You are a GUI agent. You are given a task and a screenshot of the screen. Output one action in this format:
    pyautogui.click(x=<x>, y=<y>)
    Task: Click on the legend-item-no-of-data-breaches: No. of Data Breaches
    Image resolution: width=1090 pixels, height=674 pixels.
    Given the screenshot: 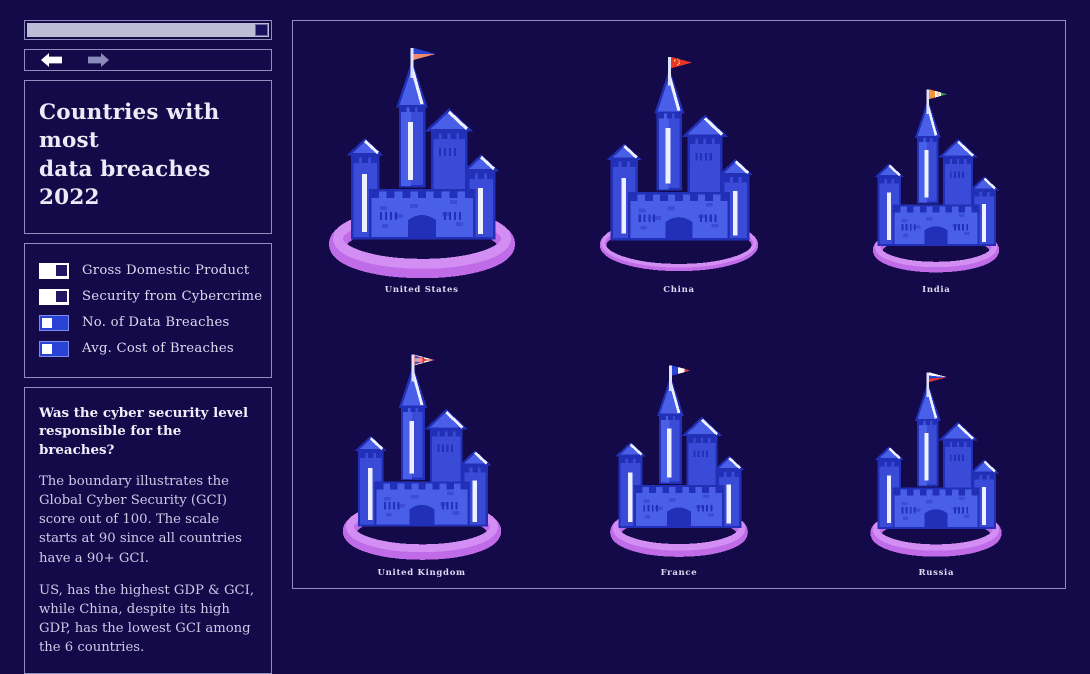 What is the action you would take?
    pyautogui.click(x=148, y=323)
    